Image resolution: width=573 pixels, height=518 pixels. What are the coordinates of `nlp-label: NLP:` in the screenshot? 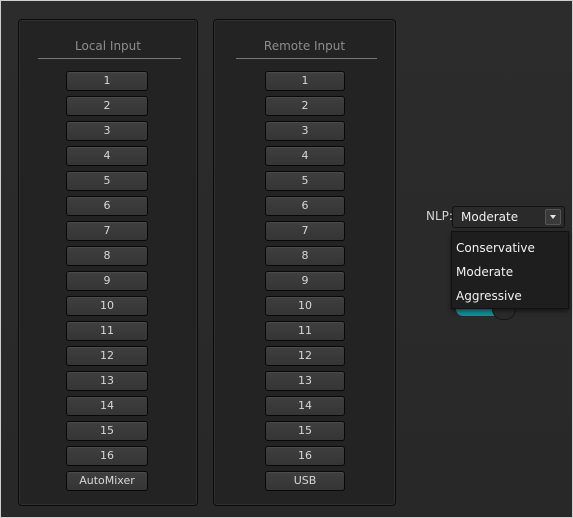 It's located at (439, 216).